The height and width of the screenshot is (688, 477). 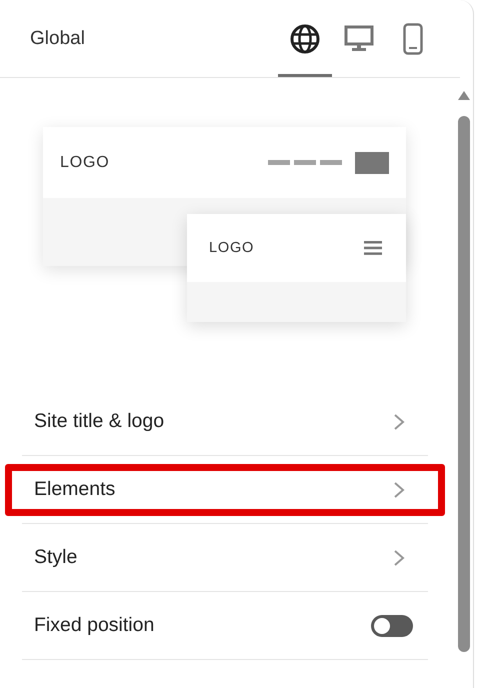 I want to click on item-label: Site title & logo, so click(x=99, y=421).